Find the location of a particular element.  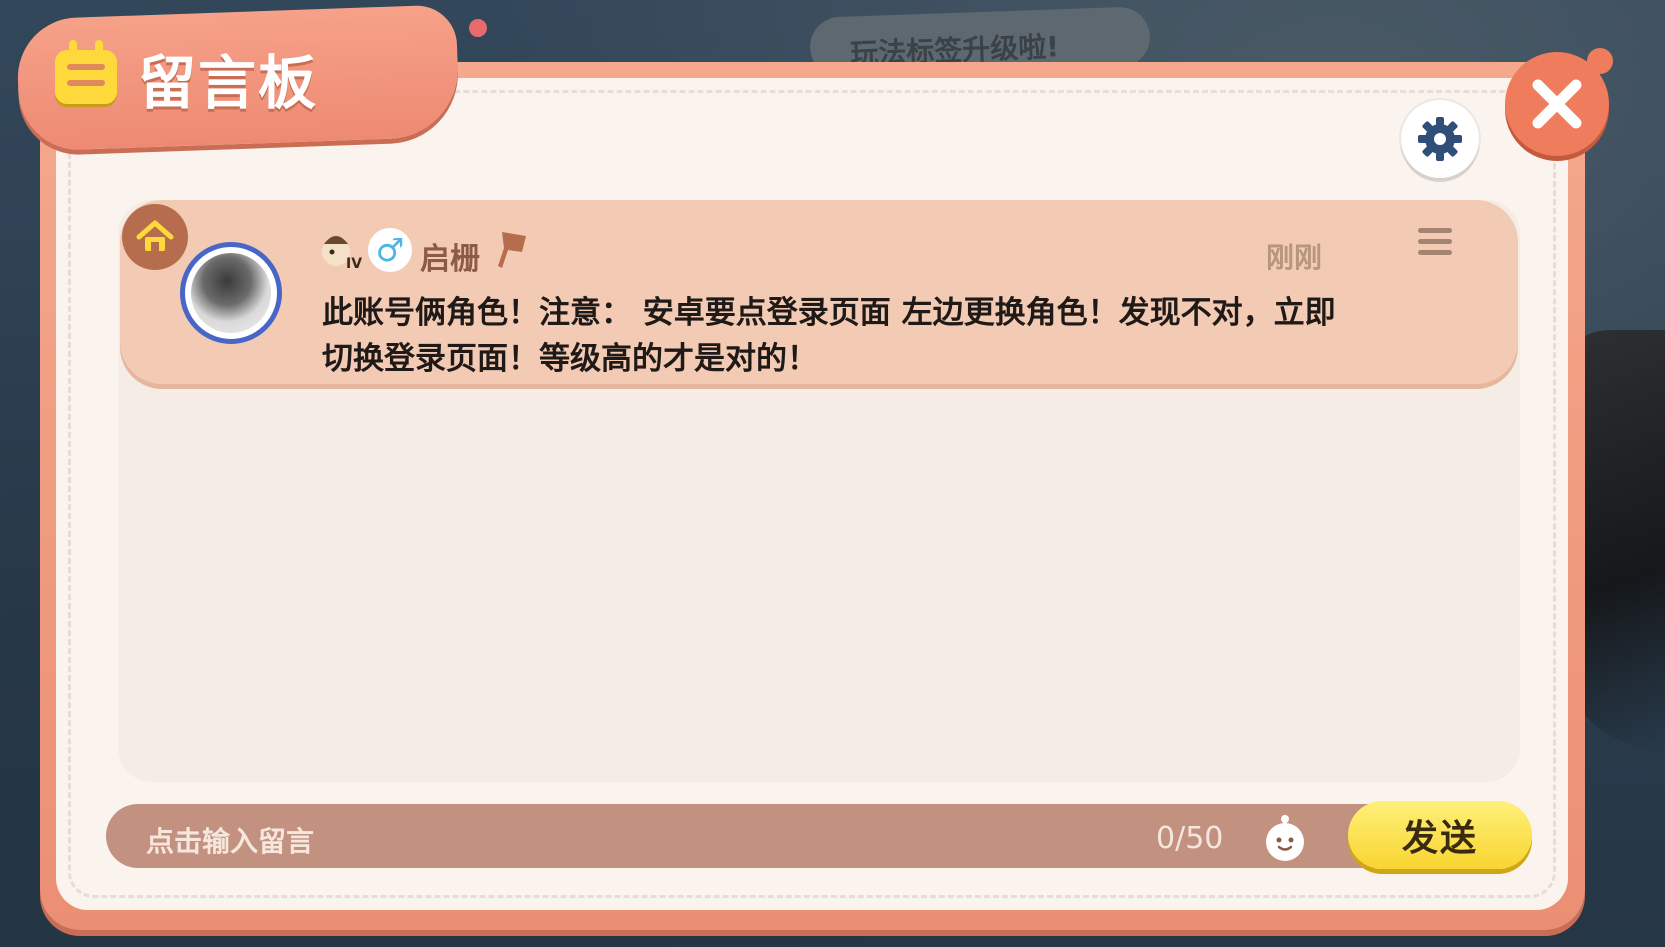

message-input-field is located at coordinates (816, 836).